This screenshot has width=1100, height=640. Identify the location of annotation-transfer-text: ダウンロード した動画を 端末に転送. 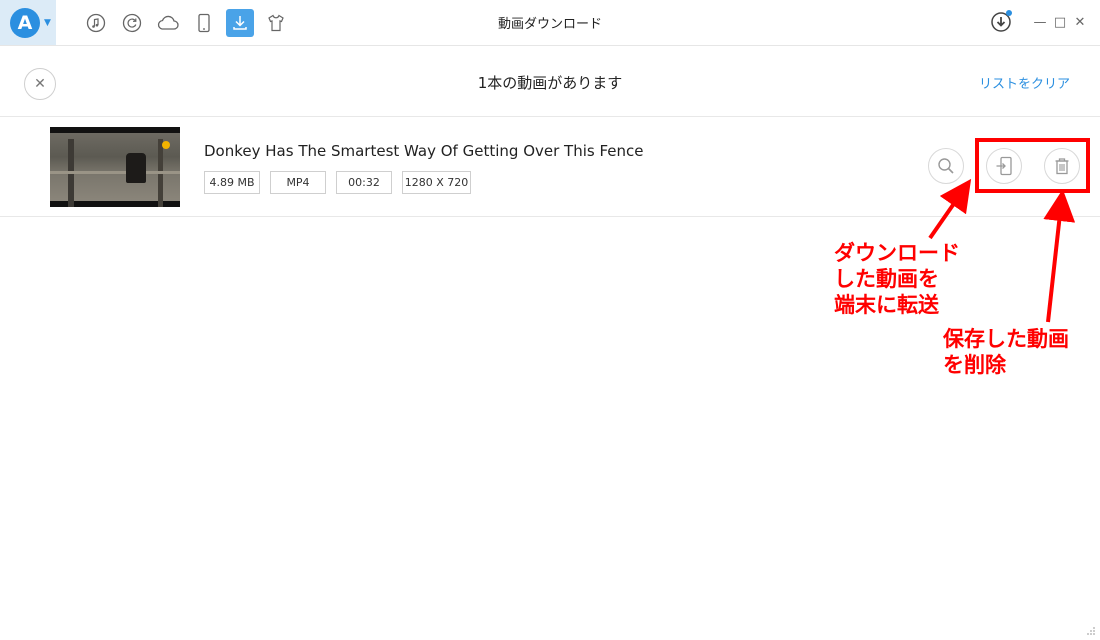
(897, 279).